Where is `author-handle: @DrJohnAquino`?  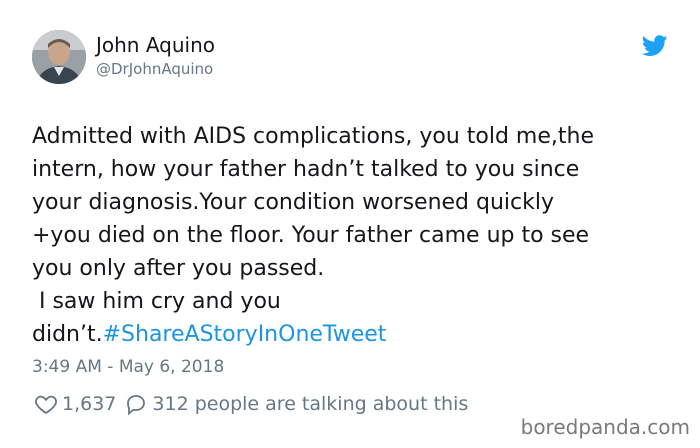
author-handle: @DrJohnAquino is located at coordinates (154, 69).